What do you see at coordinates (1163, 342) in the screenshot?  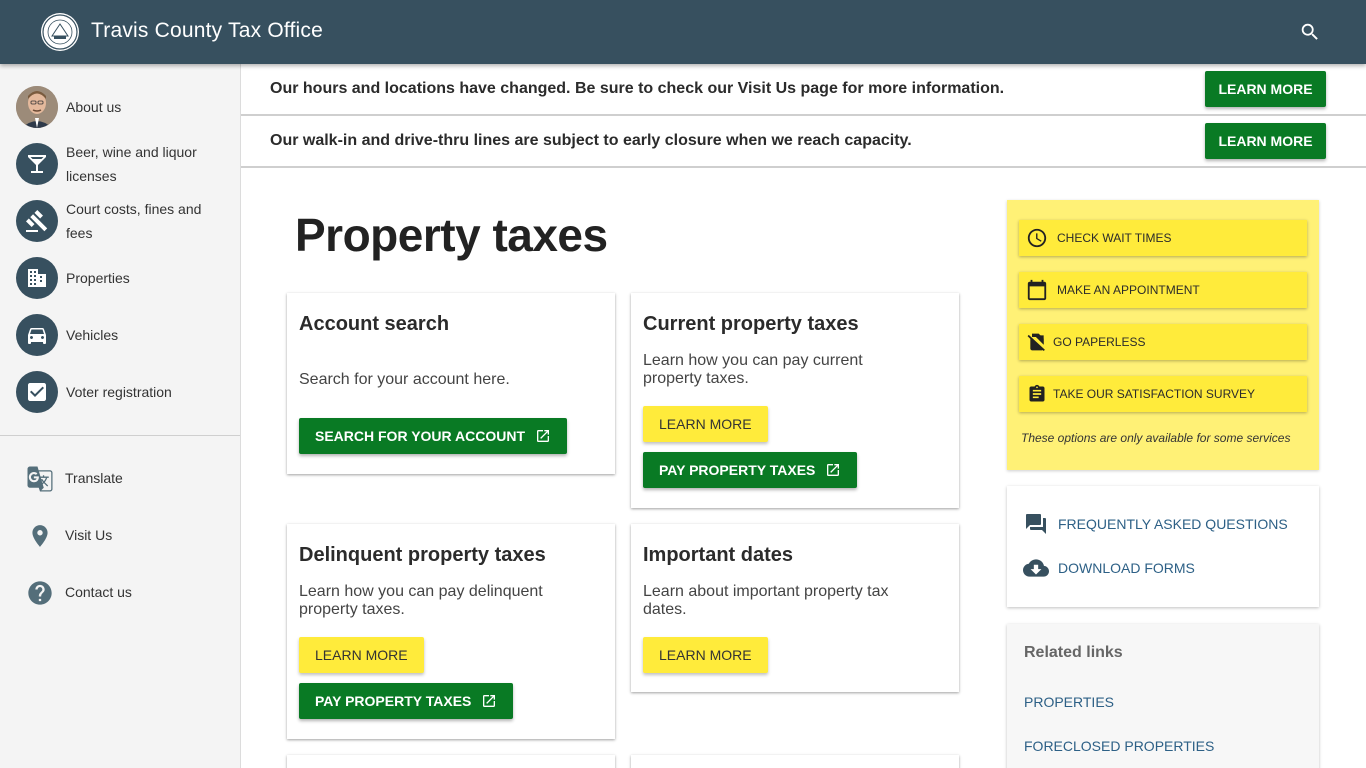 I see `go-paperless-button: GO PAPERLESS` at bounding box center [1163, 342].